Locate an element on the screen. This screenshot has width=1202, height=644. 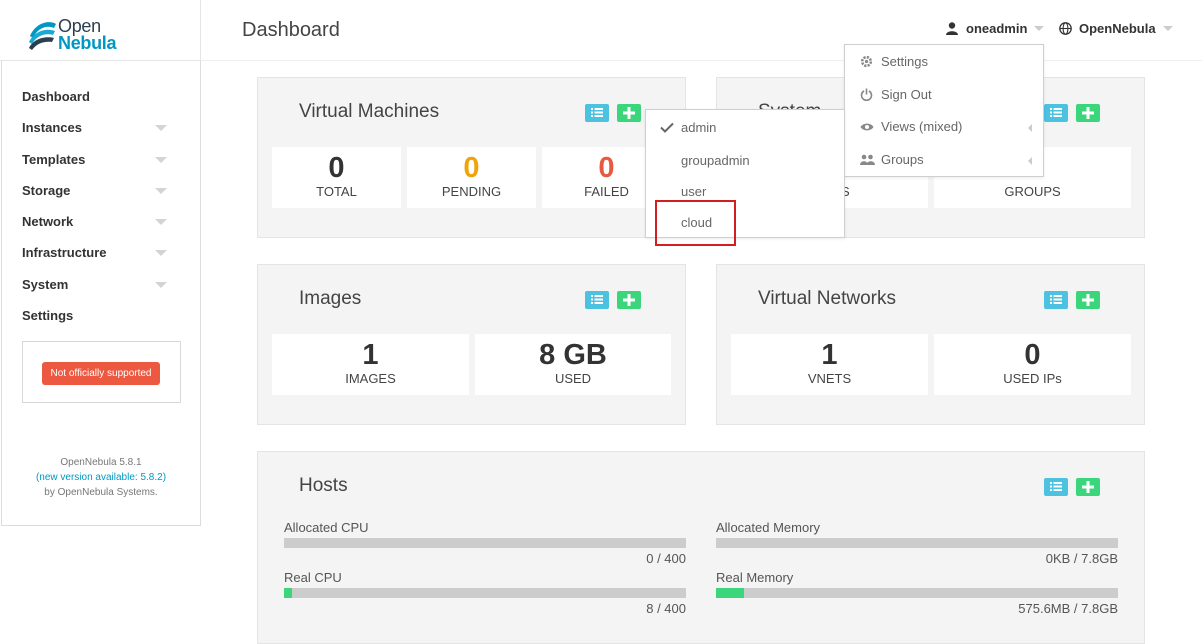
system-add-button is located at coordinates (1088, 113).